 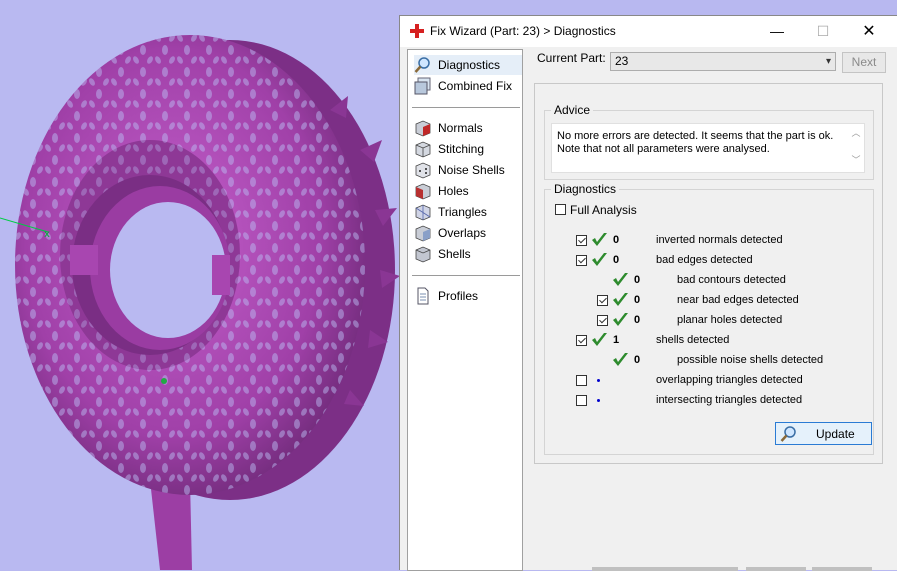 What do you see at coordinates (461, 149) in the screenshot?
I see `nav-item-label: Stitching` at bounding box center [461, 149].